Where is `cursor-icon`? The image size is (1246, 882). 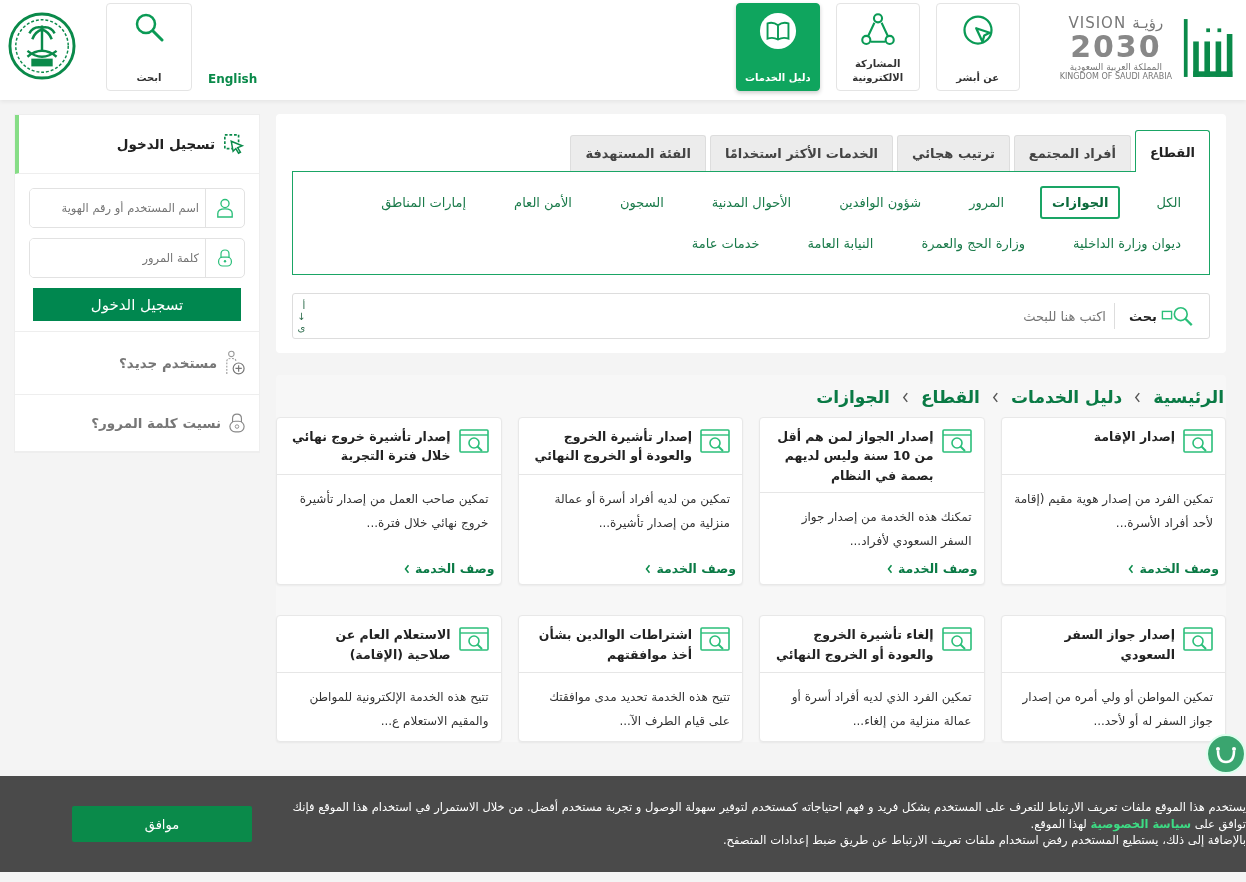 cursor-icon is located at coordinates (234, 144).